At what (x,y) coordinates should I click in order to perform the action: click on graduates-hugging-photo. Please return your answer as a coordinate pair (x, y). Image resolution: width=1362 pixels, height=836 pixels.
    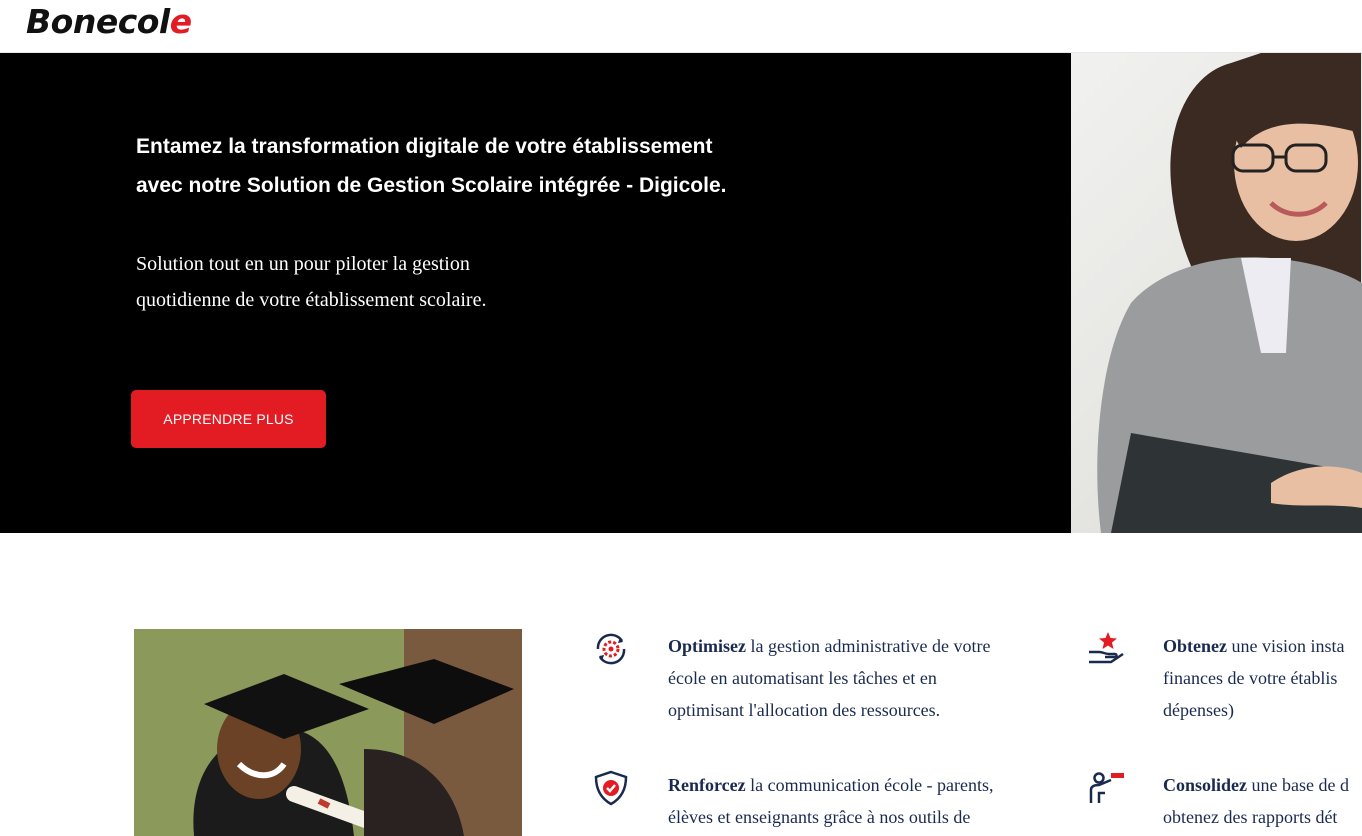
    Looking at the image, I should click on (328, 732).